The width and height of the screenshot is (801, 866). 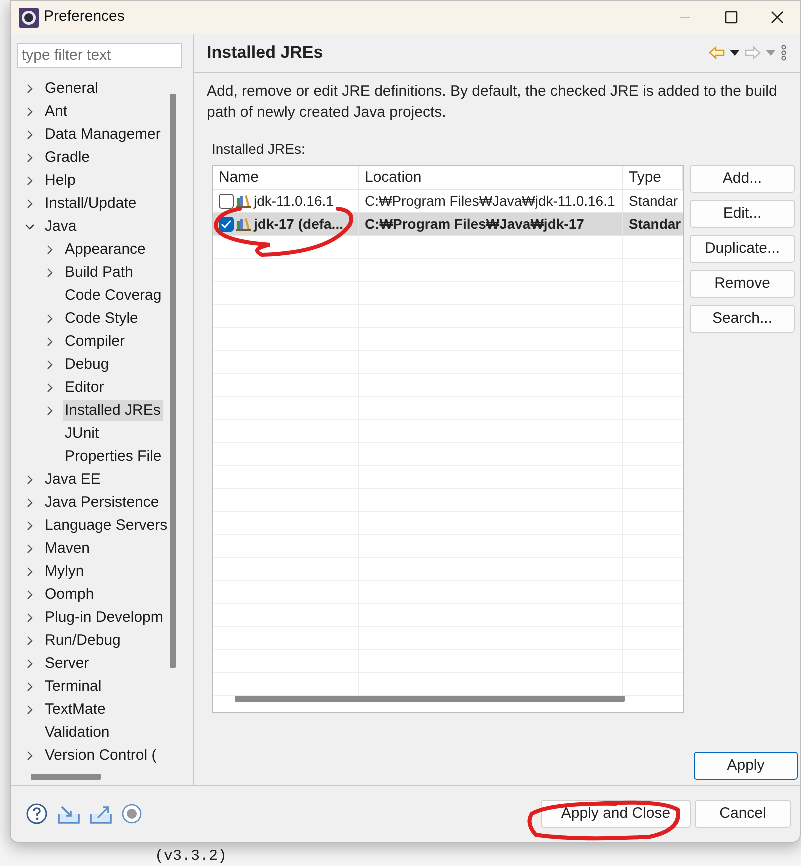 I want to click on tree-item: Install/Update, so click(x=91, y=203).